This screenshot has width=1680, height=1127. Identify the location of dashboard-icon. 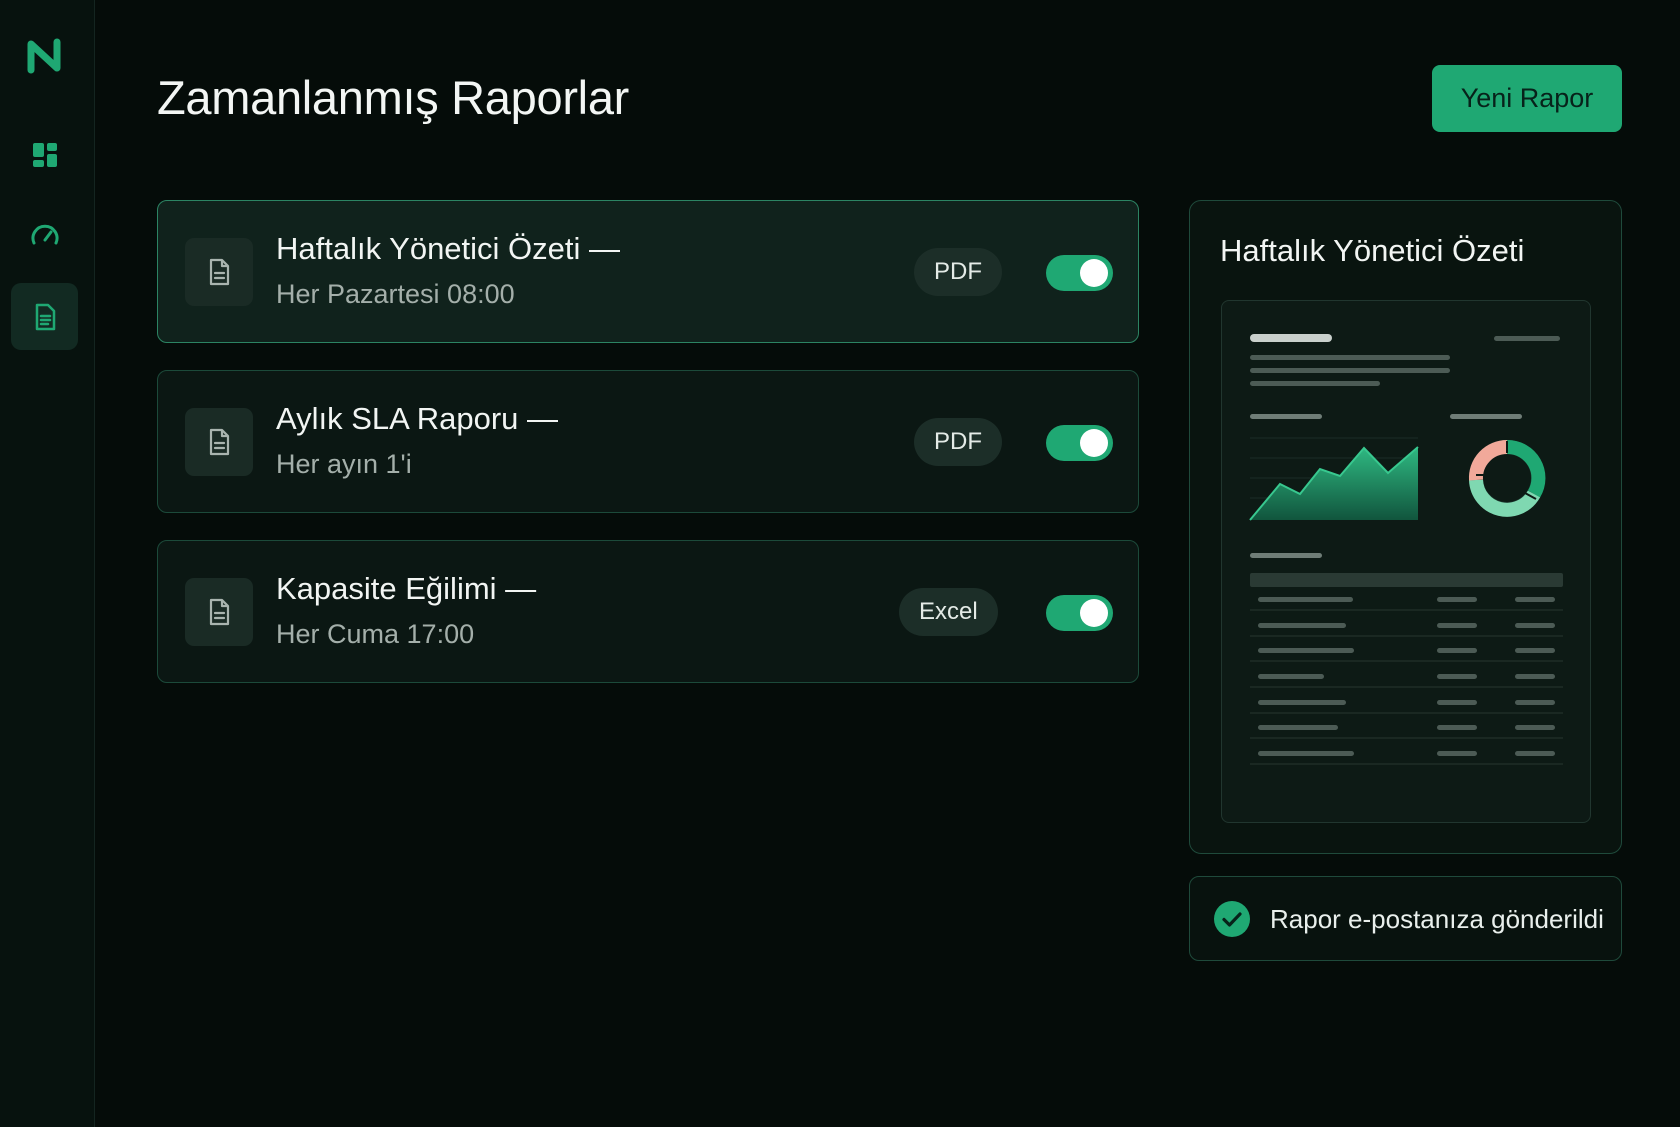
(44, 154).